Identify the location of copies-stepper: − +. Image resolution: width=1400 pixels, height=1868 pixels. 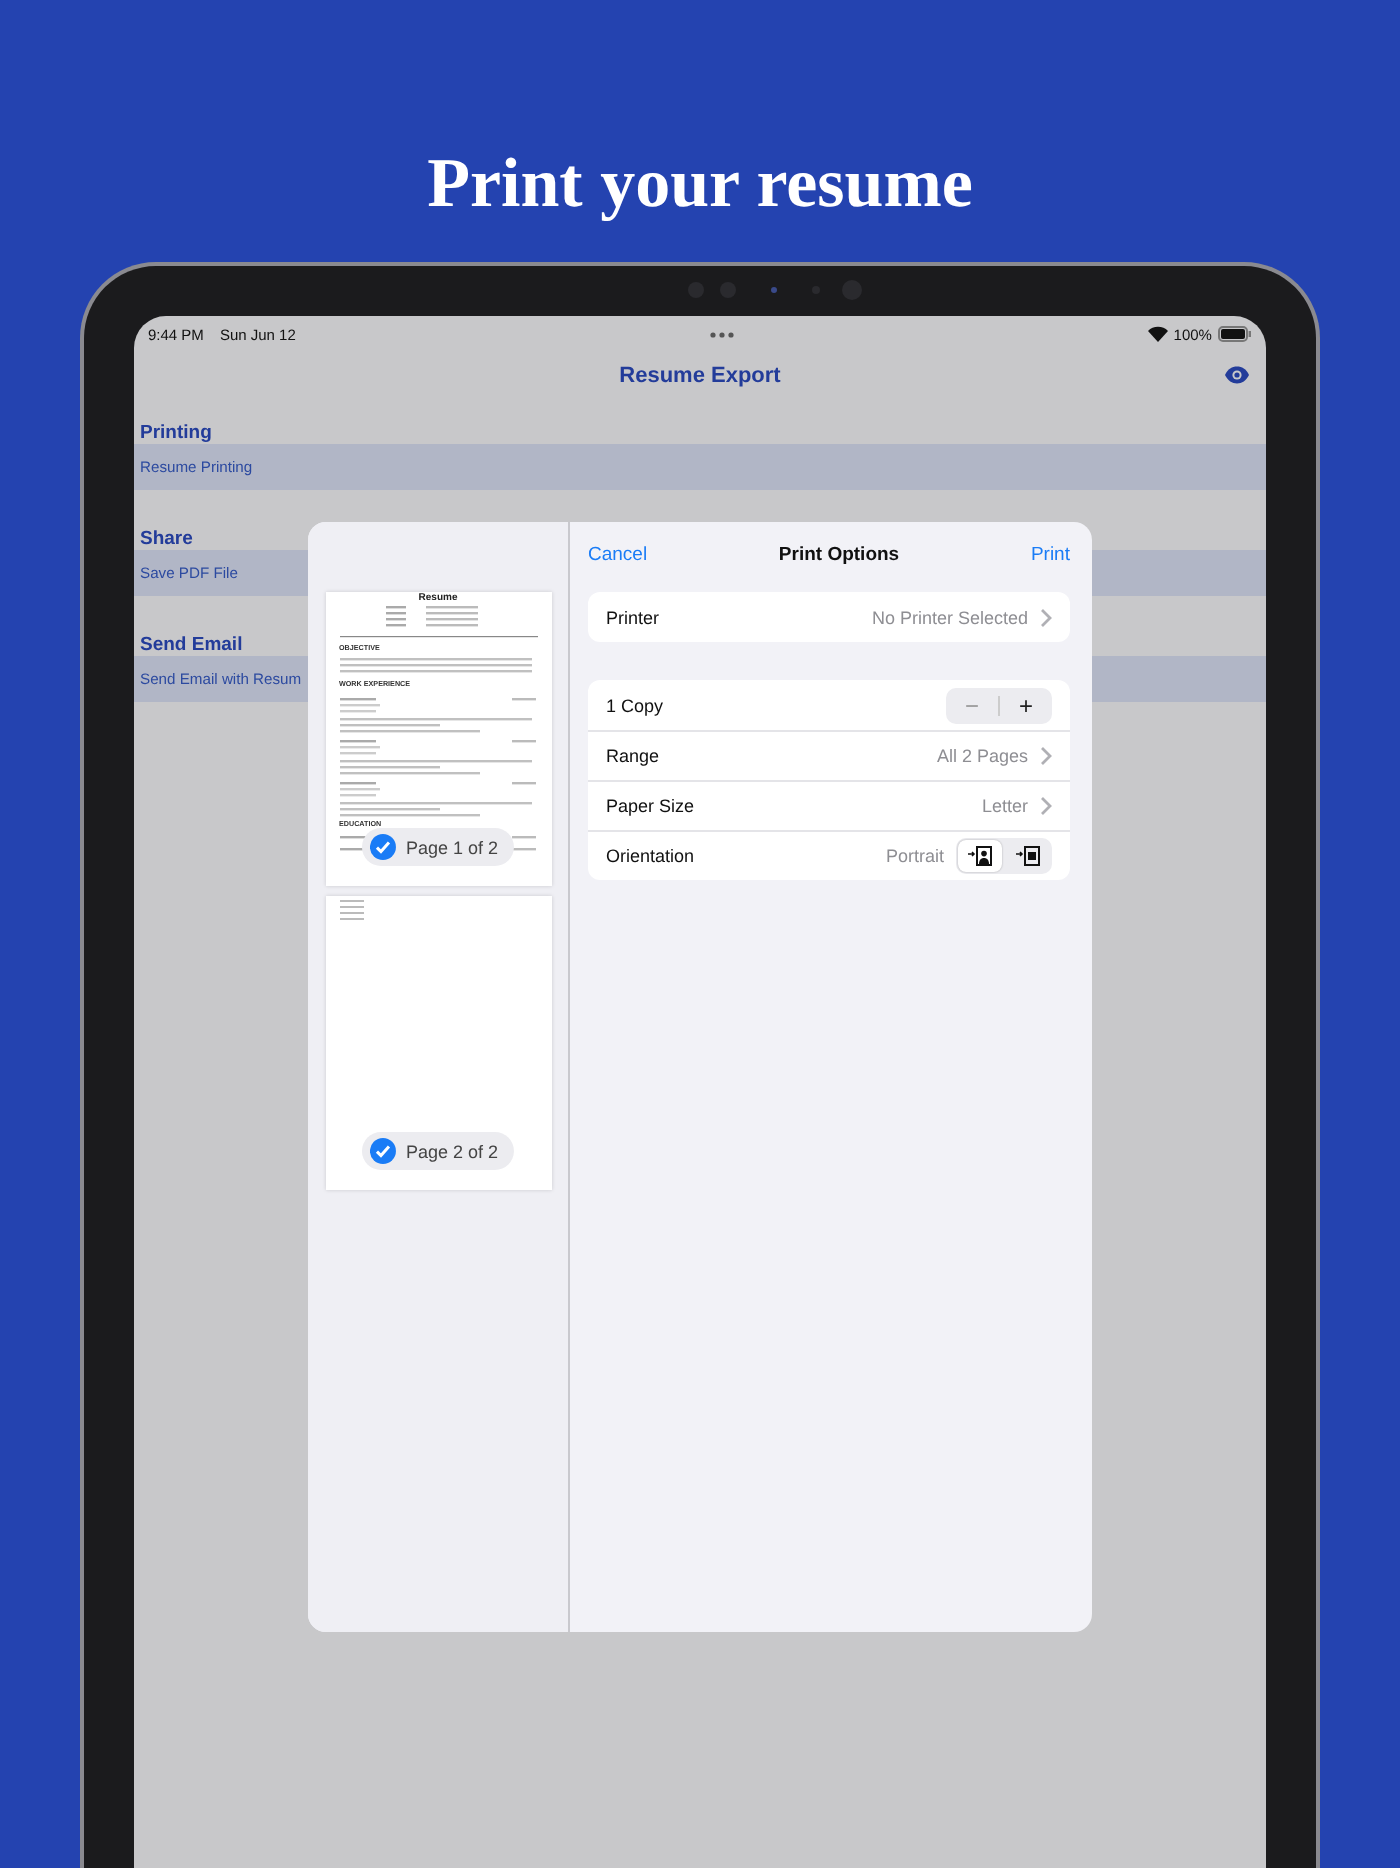
(999, 705).